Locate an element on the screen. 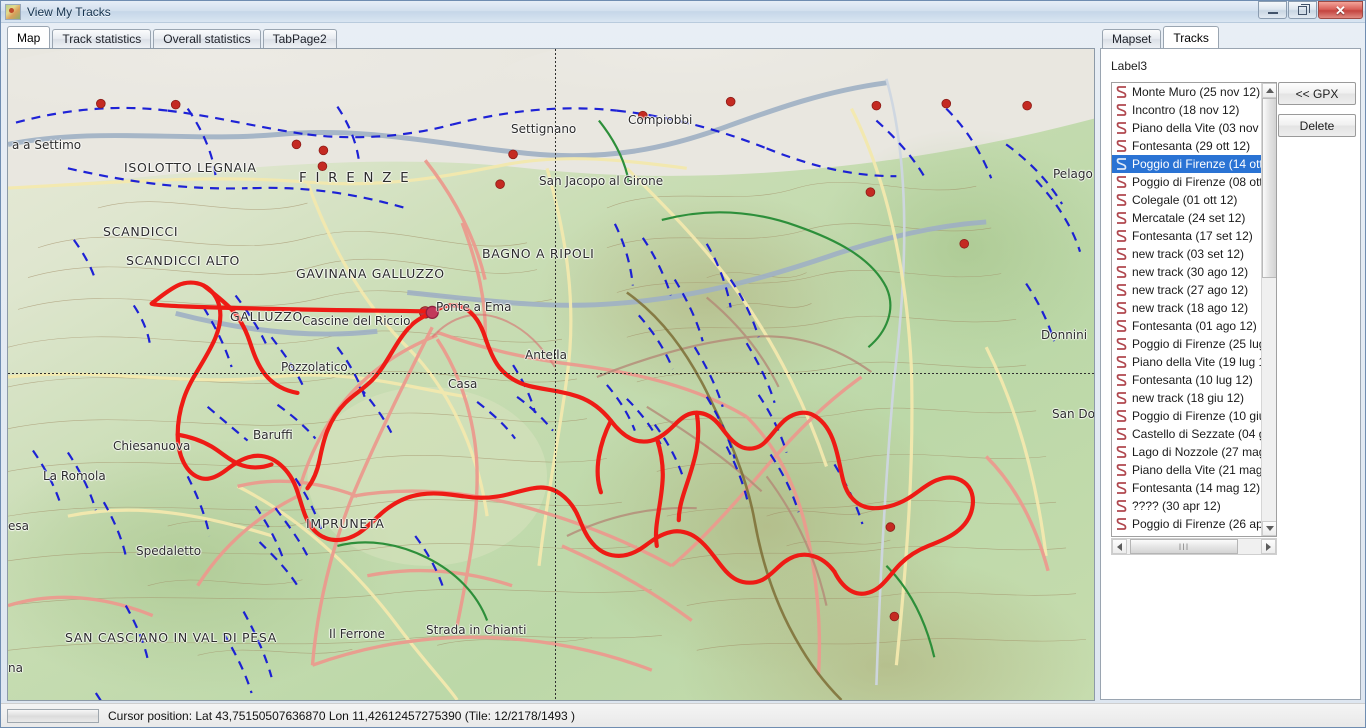 The image size is (1366, 728). track-list-item: Poggio di Firenze (26 apr 1 is located at coordinates (1186, 524).